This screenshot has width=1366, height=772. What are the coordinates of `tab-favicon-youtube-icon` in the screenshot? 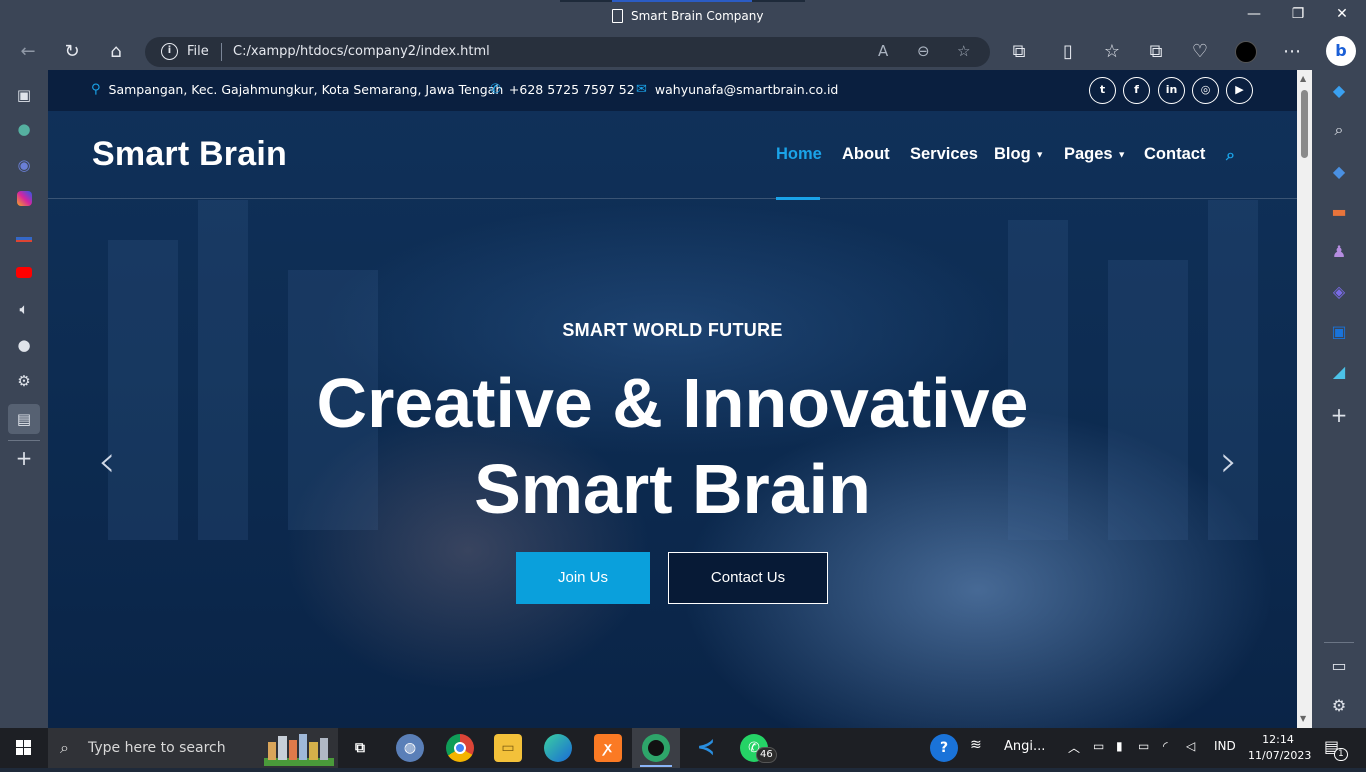 It's located at (24, 273).